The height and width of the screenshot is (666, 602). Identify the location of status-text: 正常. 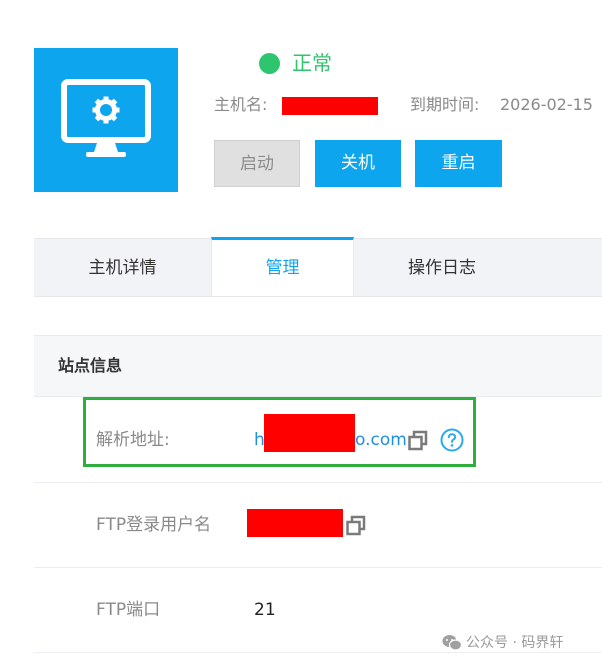
(312, 63).